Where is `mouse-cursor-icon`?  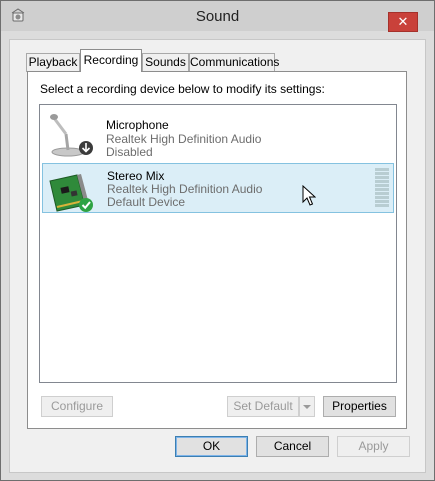 mouse-cursor-icon is located at coordinates (309, 195).